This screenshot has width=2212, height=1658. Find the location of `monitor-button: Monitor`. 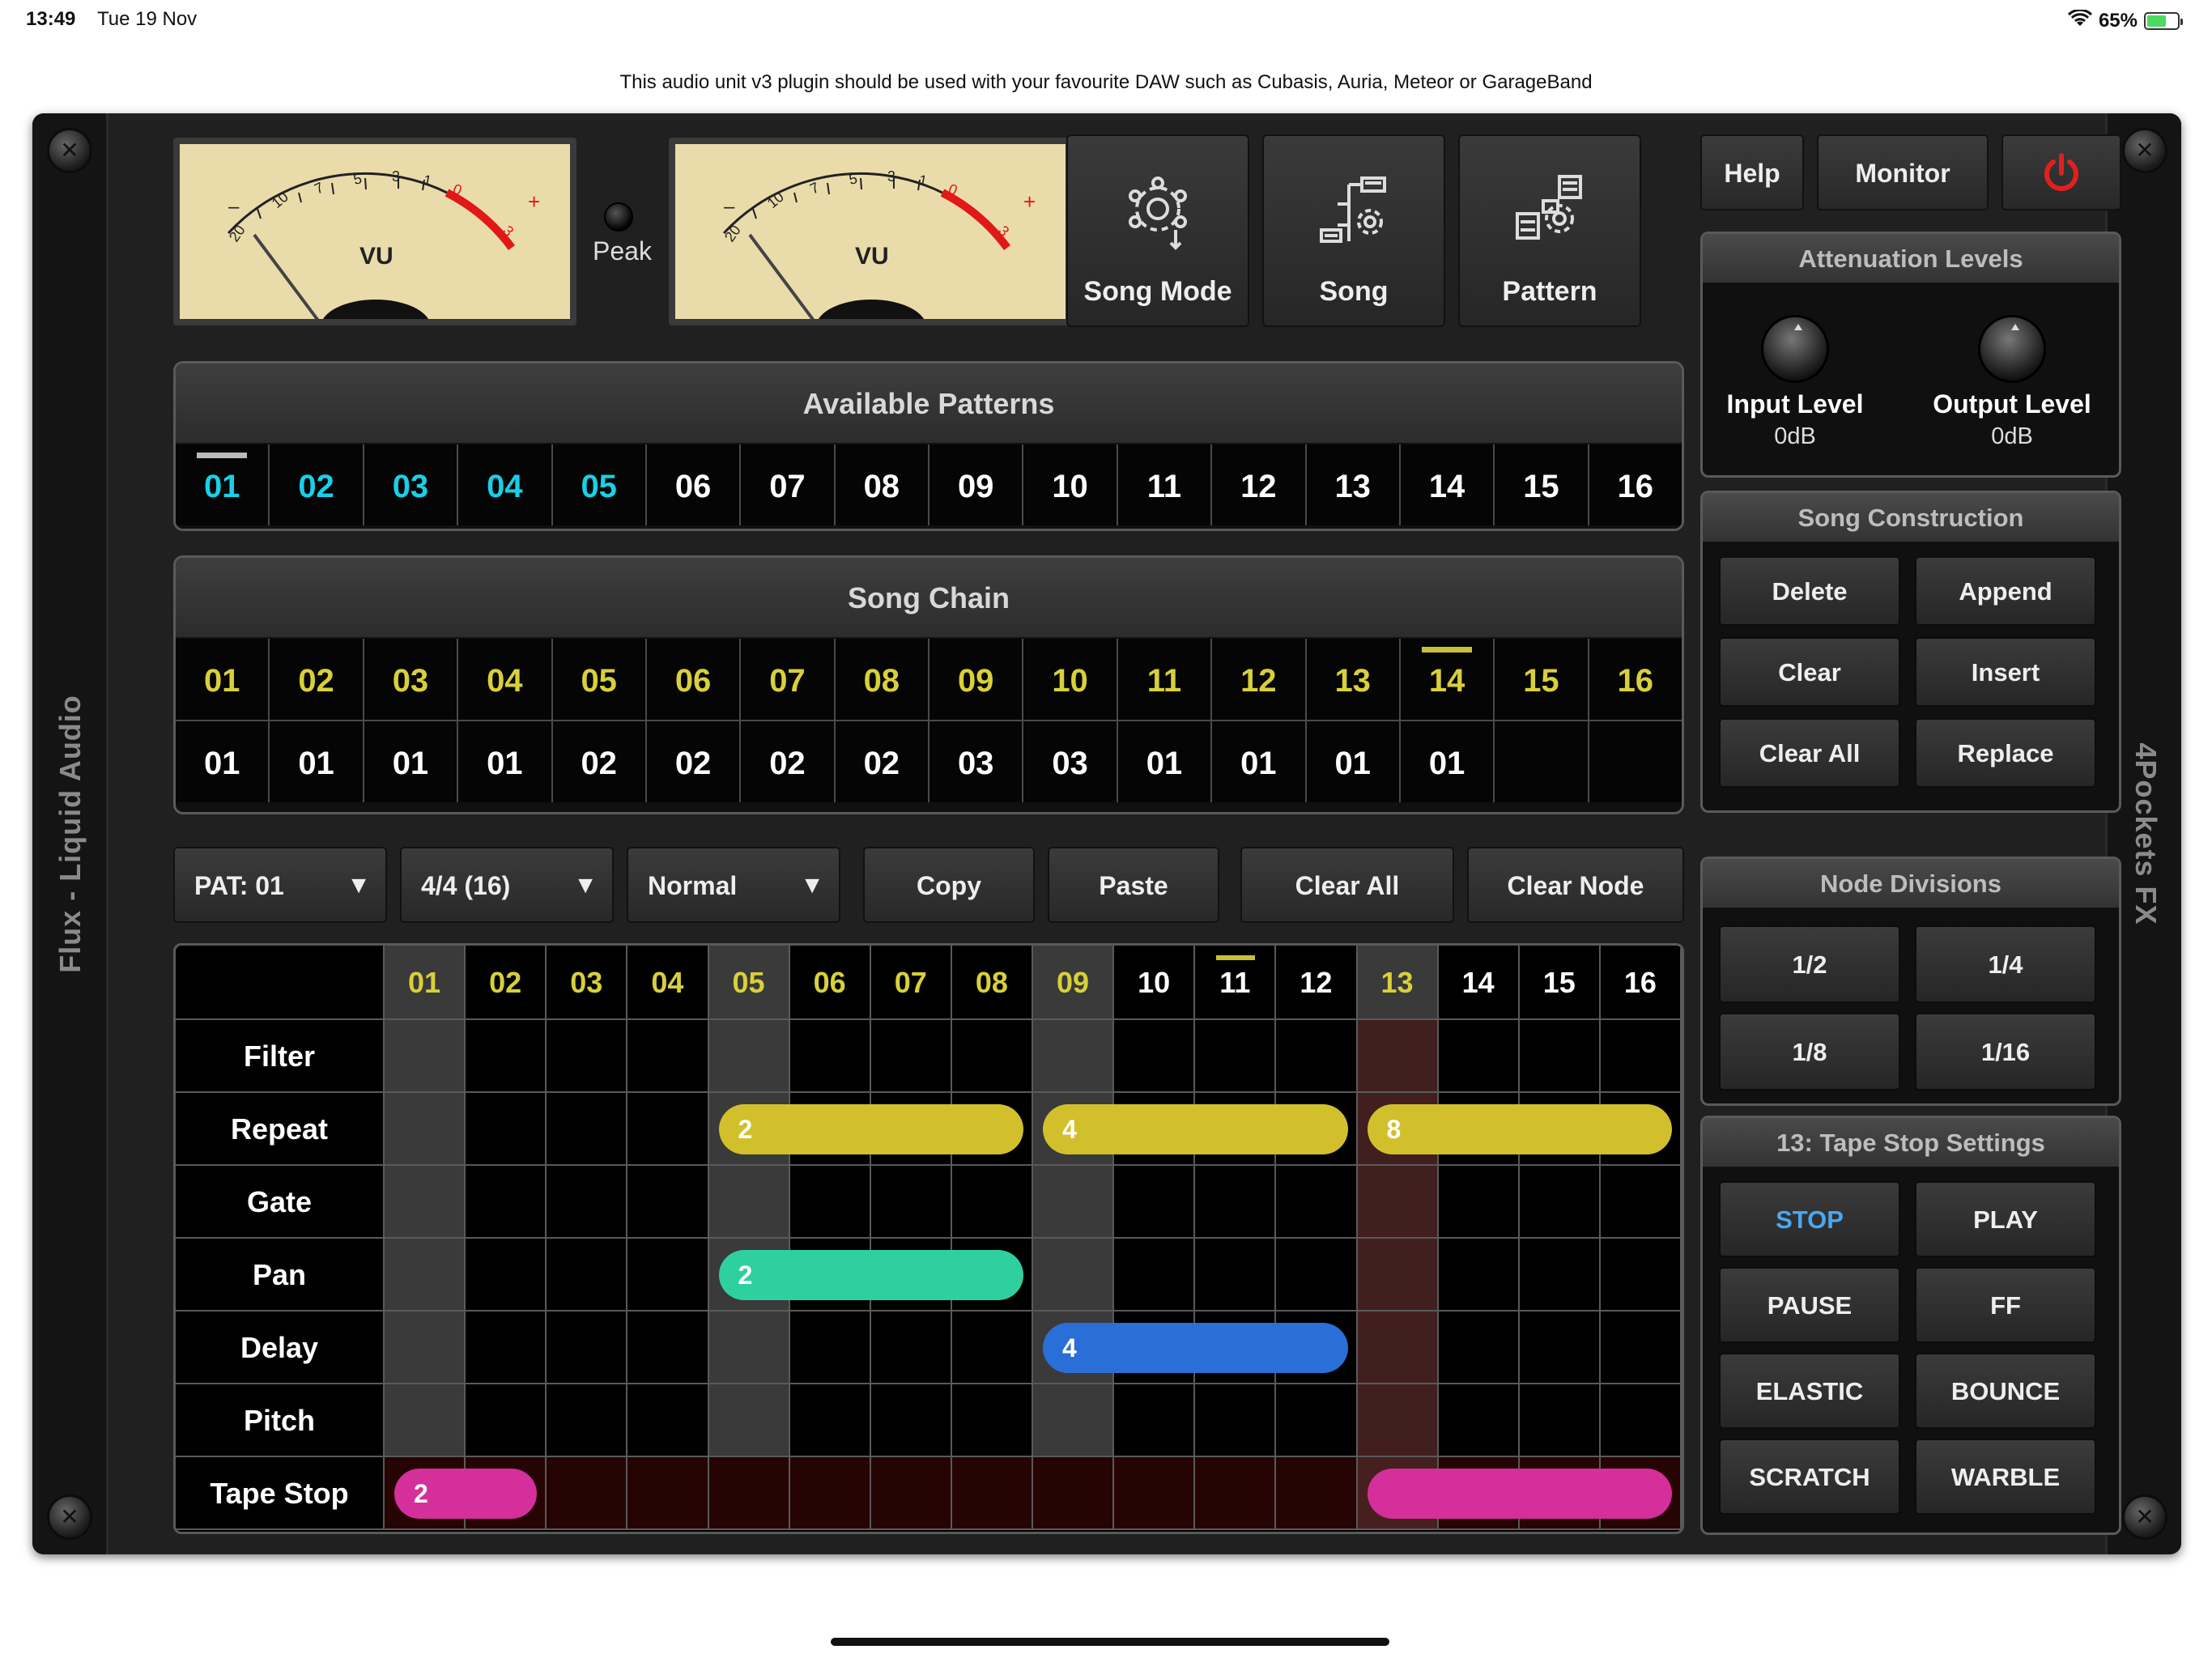

monitor-button: Monitor is located at coordinates (1903, 172).